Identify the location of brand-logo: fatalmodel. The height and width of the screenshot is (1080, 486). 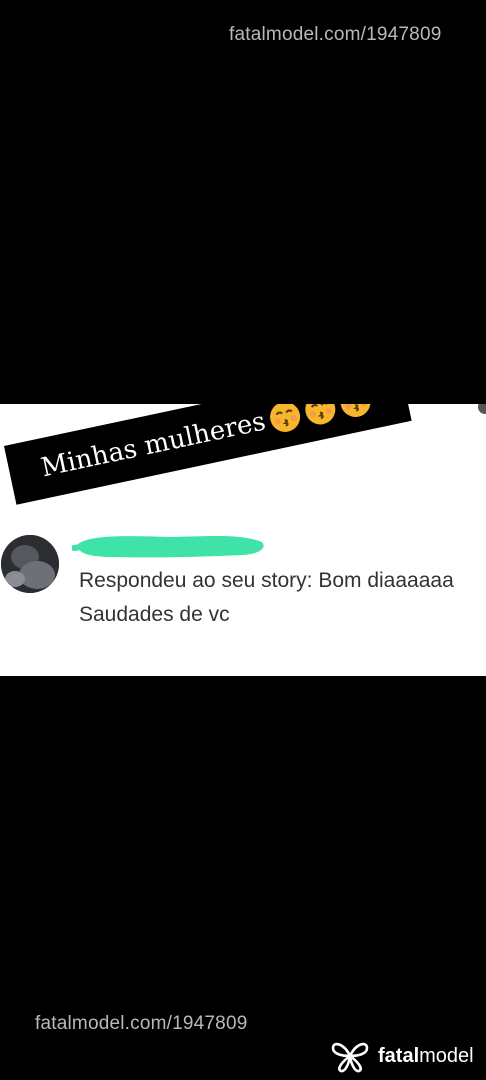
(402, 1056).